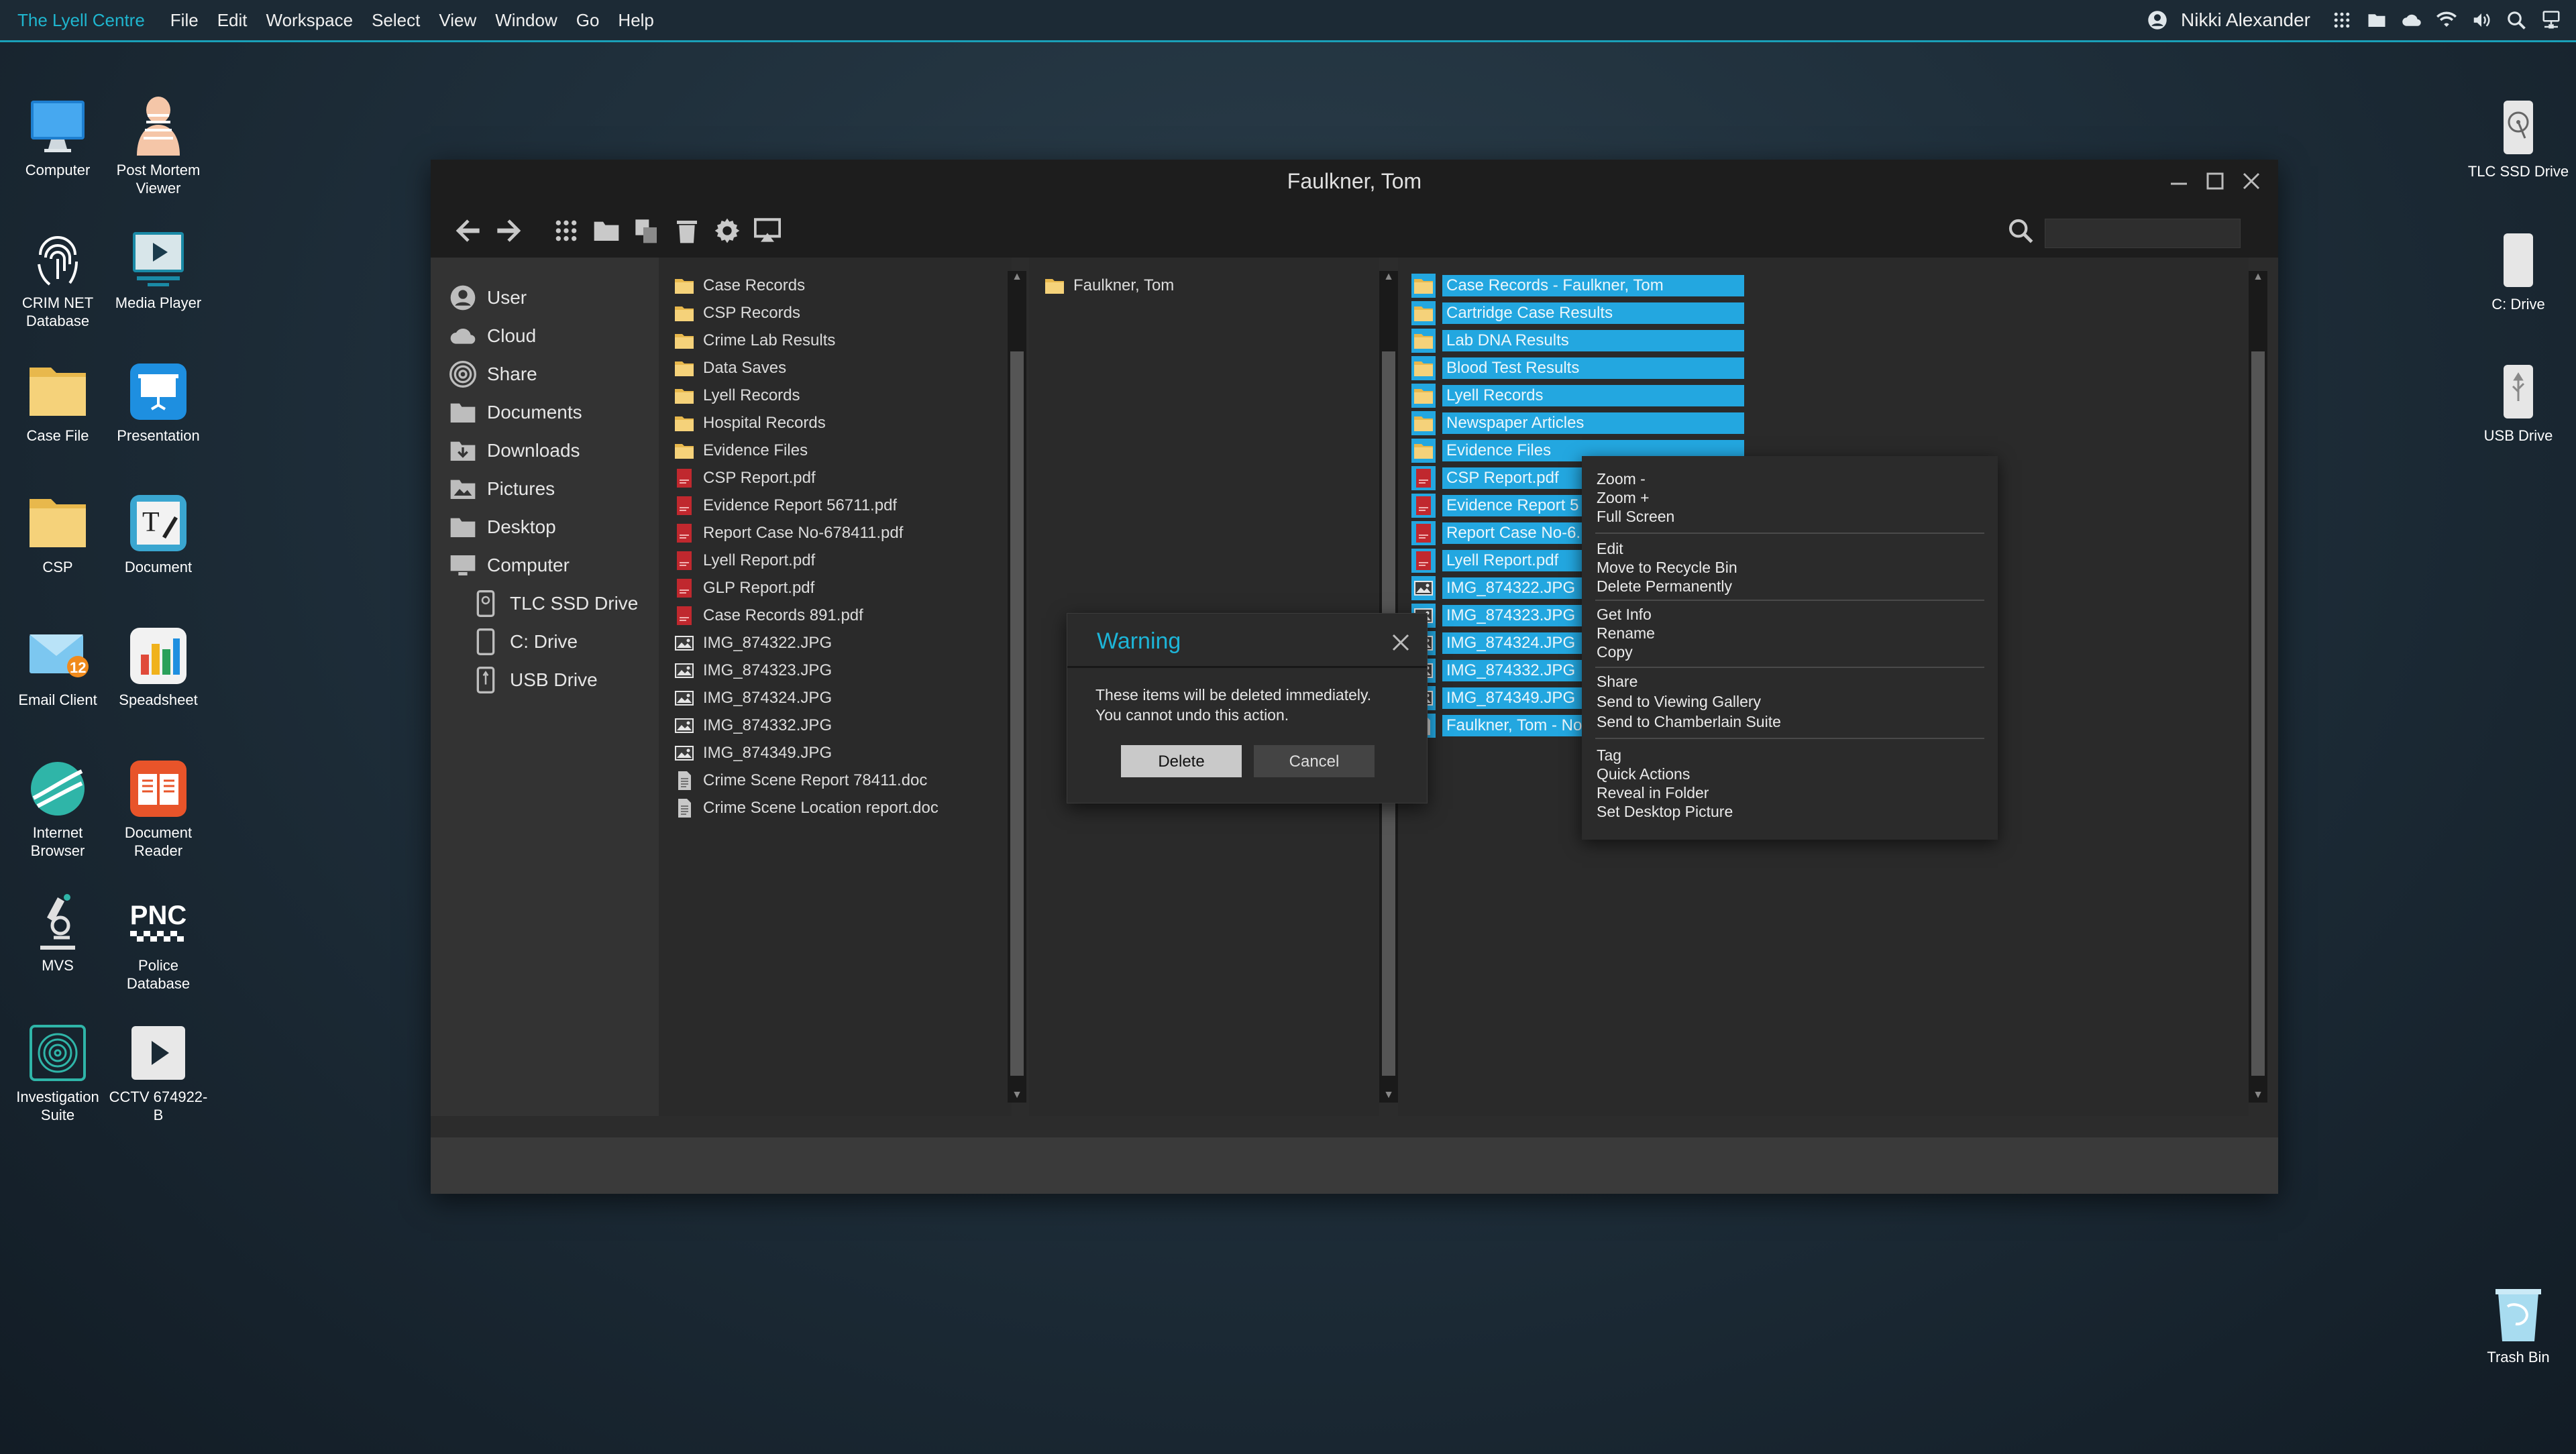  What do you see at coordinates (2251, 181) in the screenshot?
I see `close-button` at bounding box center [2251, 181].